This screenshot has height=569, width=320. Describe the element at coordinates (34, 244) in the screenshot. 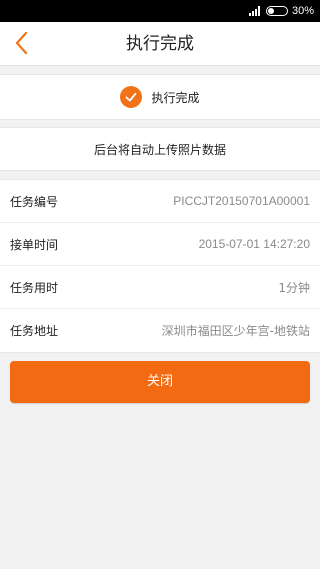

I see `accept-time-label: 接单时间` at that location.